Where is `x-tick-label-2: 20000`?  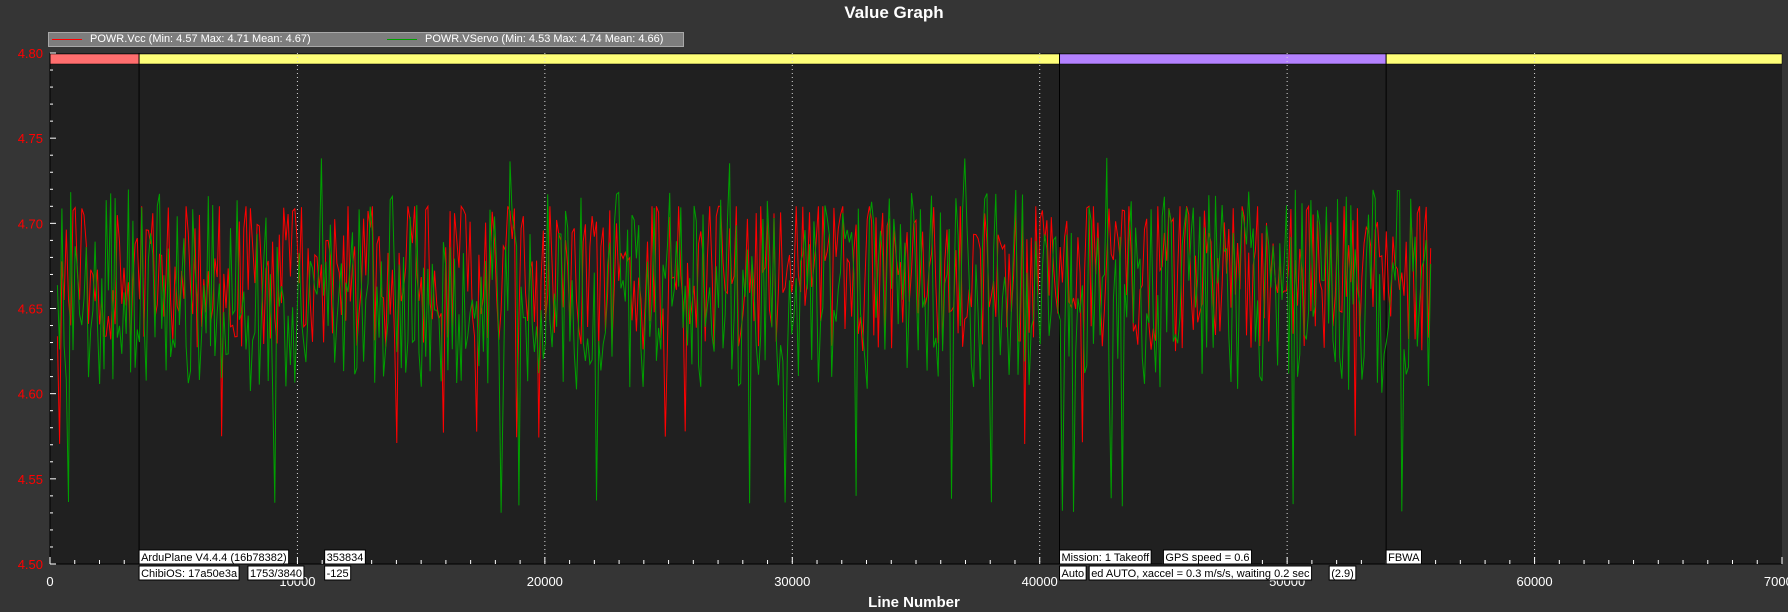
x-tick-label-2: 20000 is located at coordinates (545, 581).